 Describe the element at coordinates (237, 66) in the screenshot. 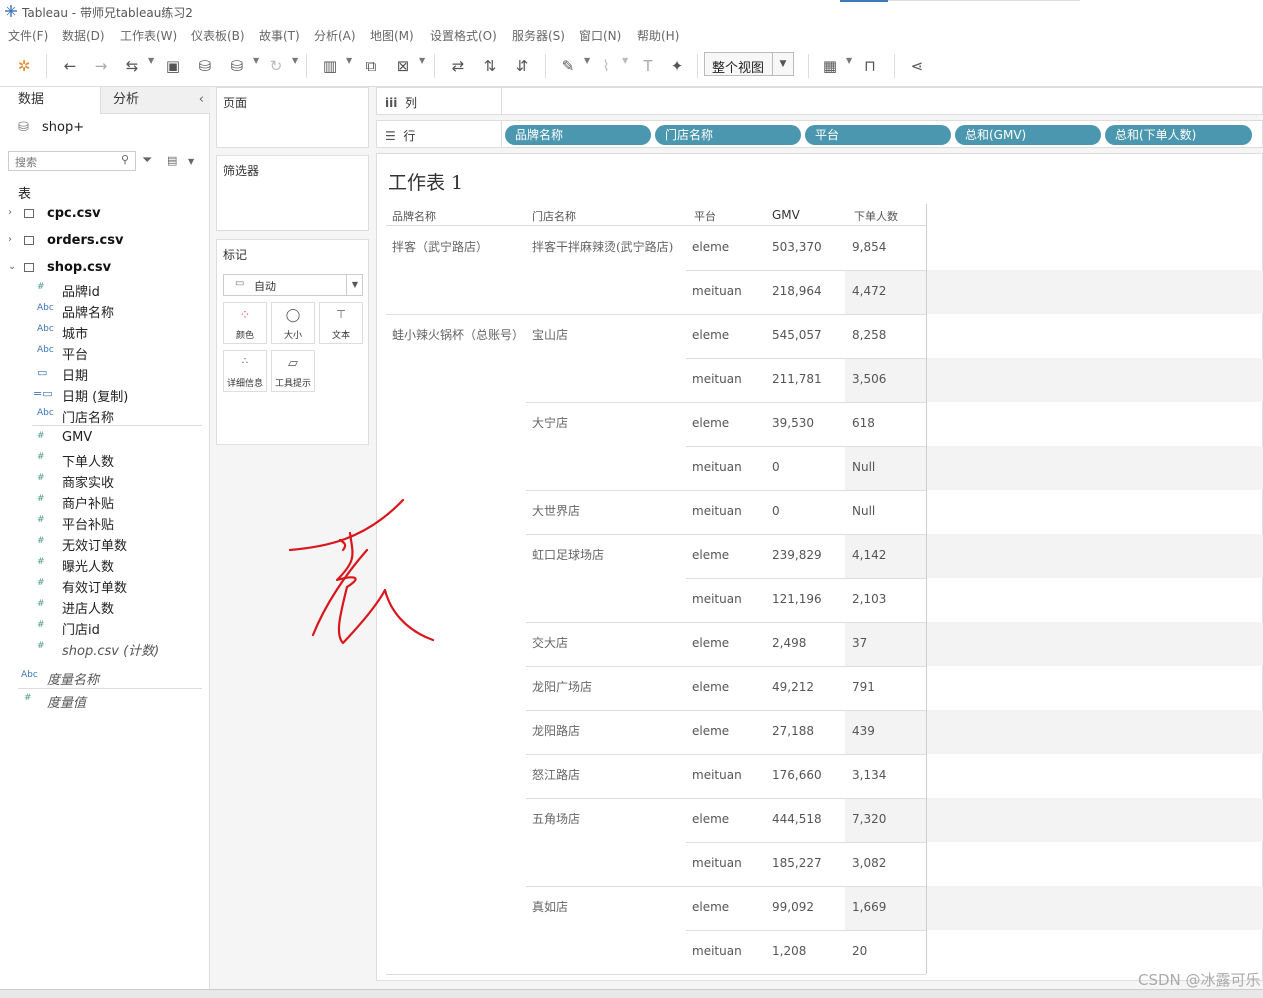

I see `pause-updates-icon: ⛁` at that location.